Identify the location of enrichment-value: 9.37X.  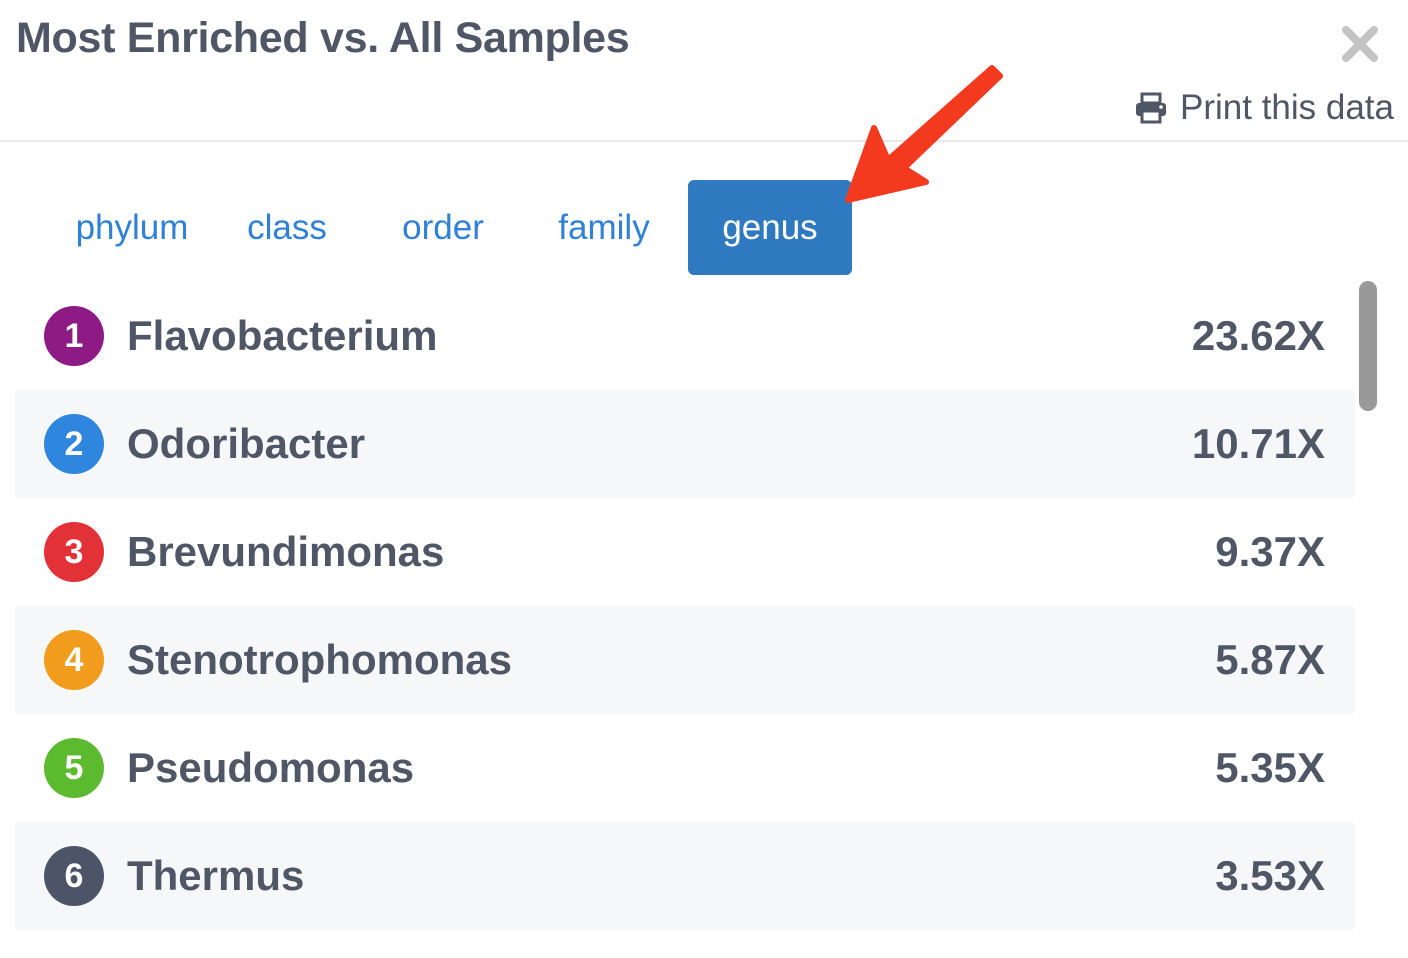
(1270, 551).